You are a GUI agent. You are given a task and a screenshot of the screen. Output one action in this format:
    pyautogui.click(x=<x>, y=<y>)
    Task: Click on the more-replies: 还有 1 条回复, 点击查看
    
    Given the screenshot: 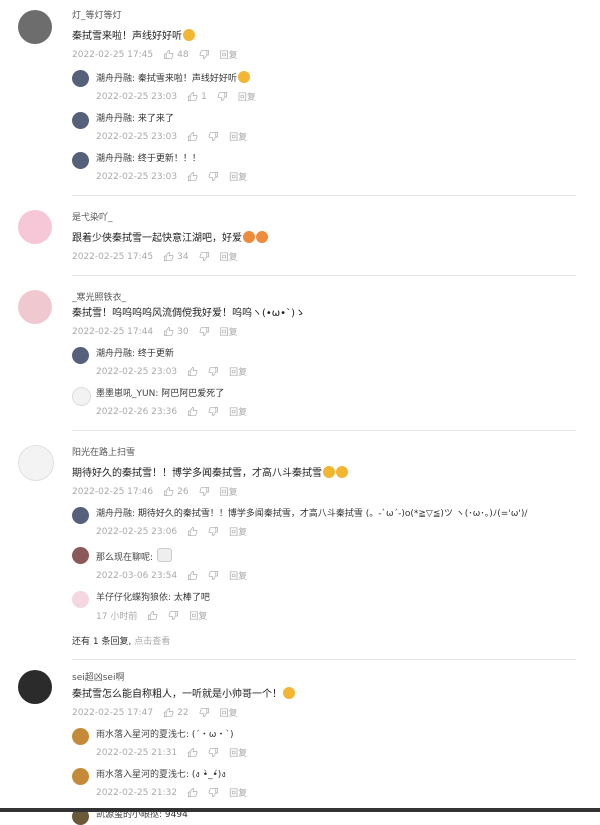 What is the action you would take?
    pyautogui.click(x=324, y=640)
    